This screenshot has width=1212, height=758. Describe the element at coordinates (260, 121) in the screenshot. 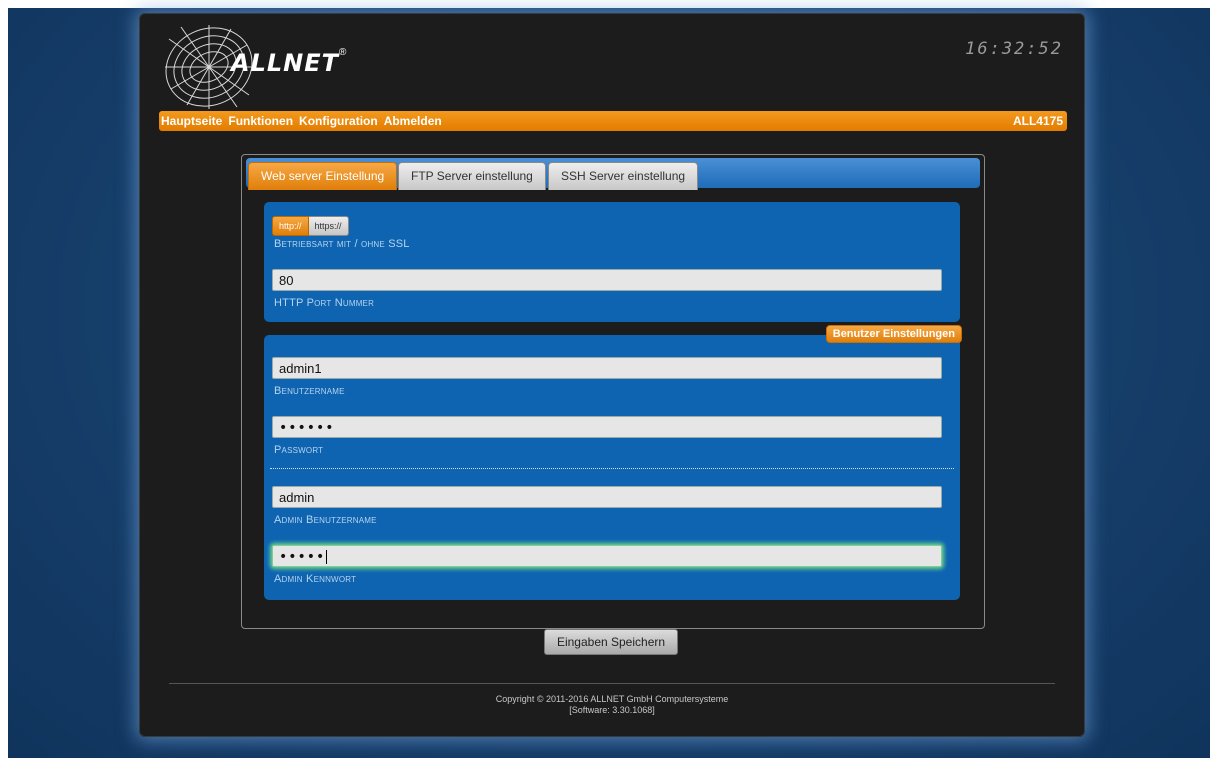

I see `nav-item-funktionen: Funktionen` at that location.